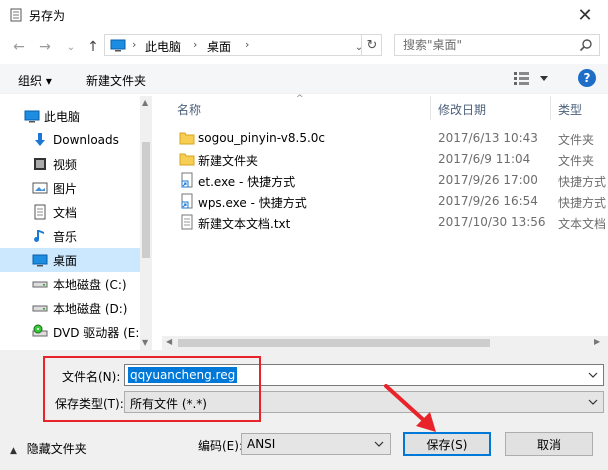 The image size is (608, 470). I want to click on column-header-name: 名称, so click(189, 109).